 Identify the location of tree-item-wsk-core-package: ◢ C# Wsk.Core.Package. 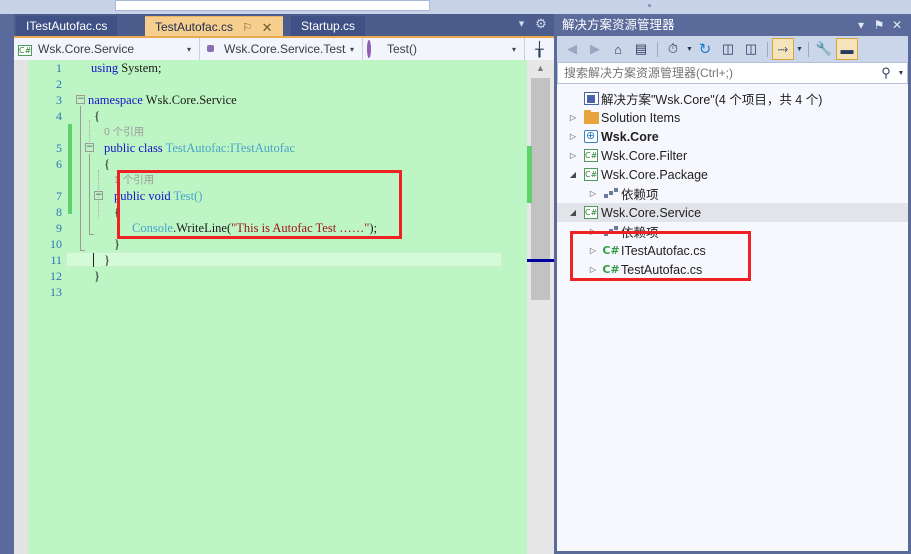
(732, 174).